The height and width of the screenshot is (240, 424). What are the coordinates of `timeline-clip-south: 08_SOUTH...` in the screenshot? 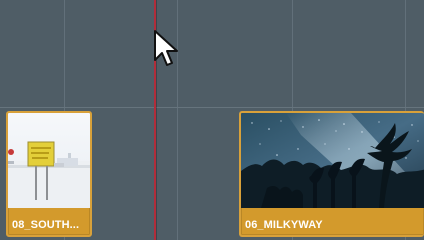 It's located at (49, 174).